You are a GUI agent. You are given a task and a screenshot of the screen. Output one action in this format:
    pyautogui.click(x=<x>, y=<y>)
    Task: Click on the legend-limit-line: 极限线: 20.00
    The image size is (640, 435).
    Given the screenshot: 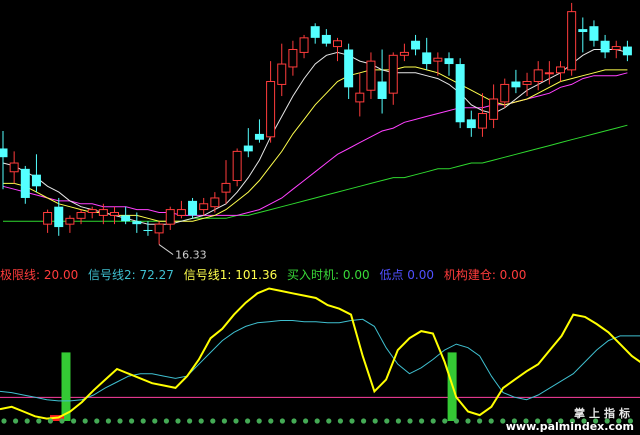 What is the action you would take?
    pyautogui.click(x=39, y=275)
    